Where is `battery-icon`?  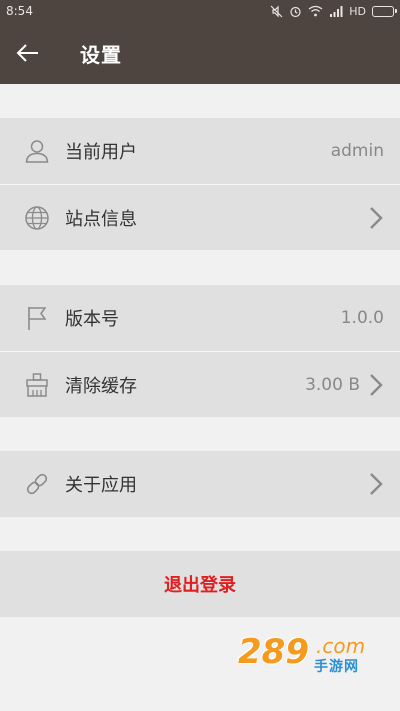
battery-icon is located at coordinates (384, 11).